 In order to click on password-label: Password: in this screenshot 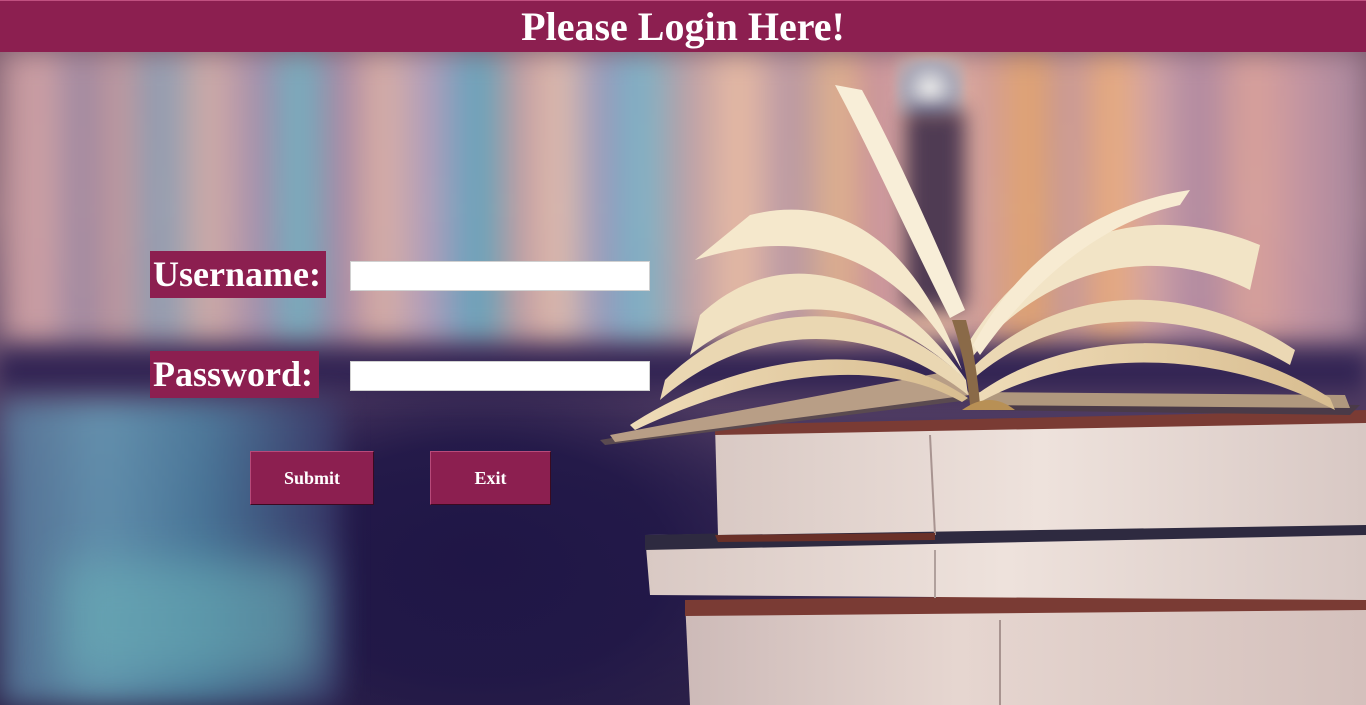, I will do `click(234, 374)`.